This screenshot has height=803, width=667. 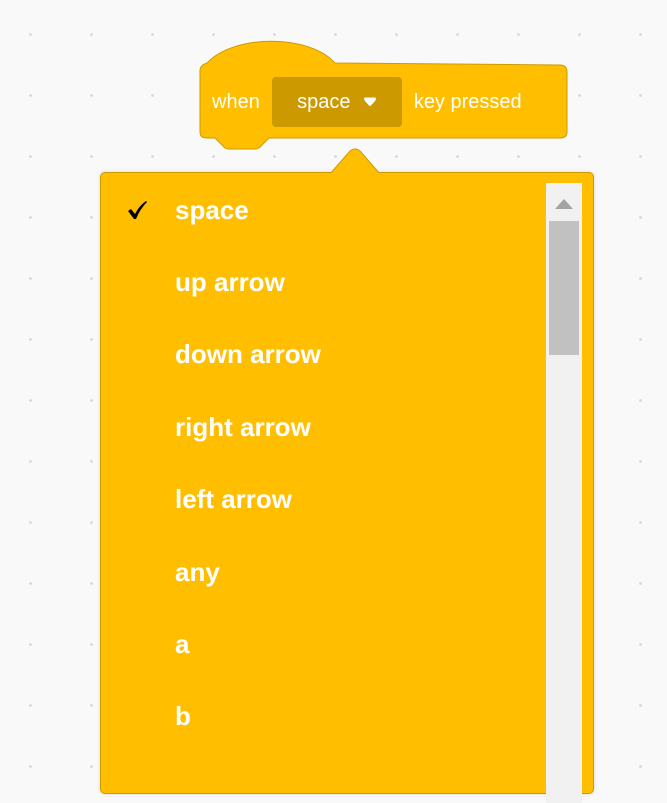 I want to click on when-key-pressed-block: when space key pressed, so click(x=384, y=96).